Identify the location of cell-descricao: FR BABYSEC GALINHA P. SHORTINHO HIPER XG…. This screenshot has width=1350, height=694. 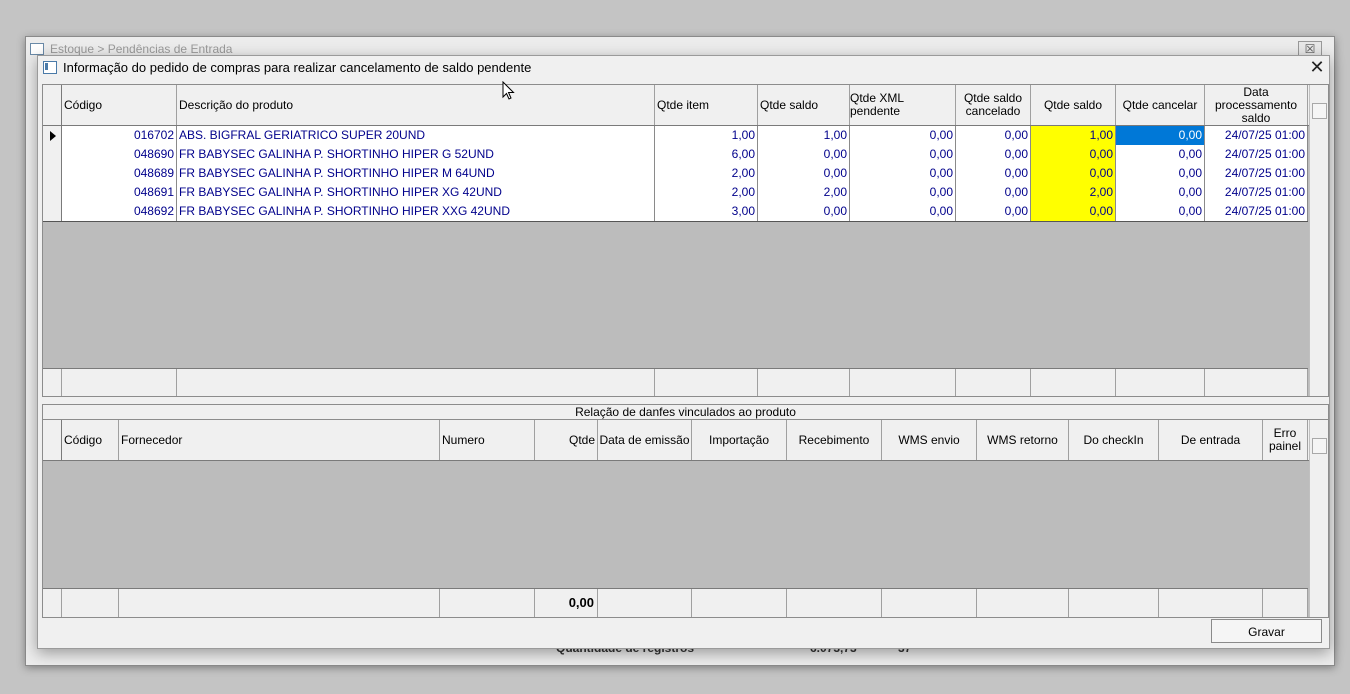
(416, 192).